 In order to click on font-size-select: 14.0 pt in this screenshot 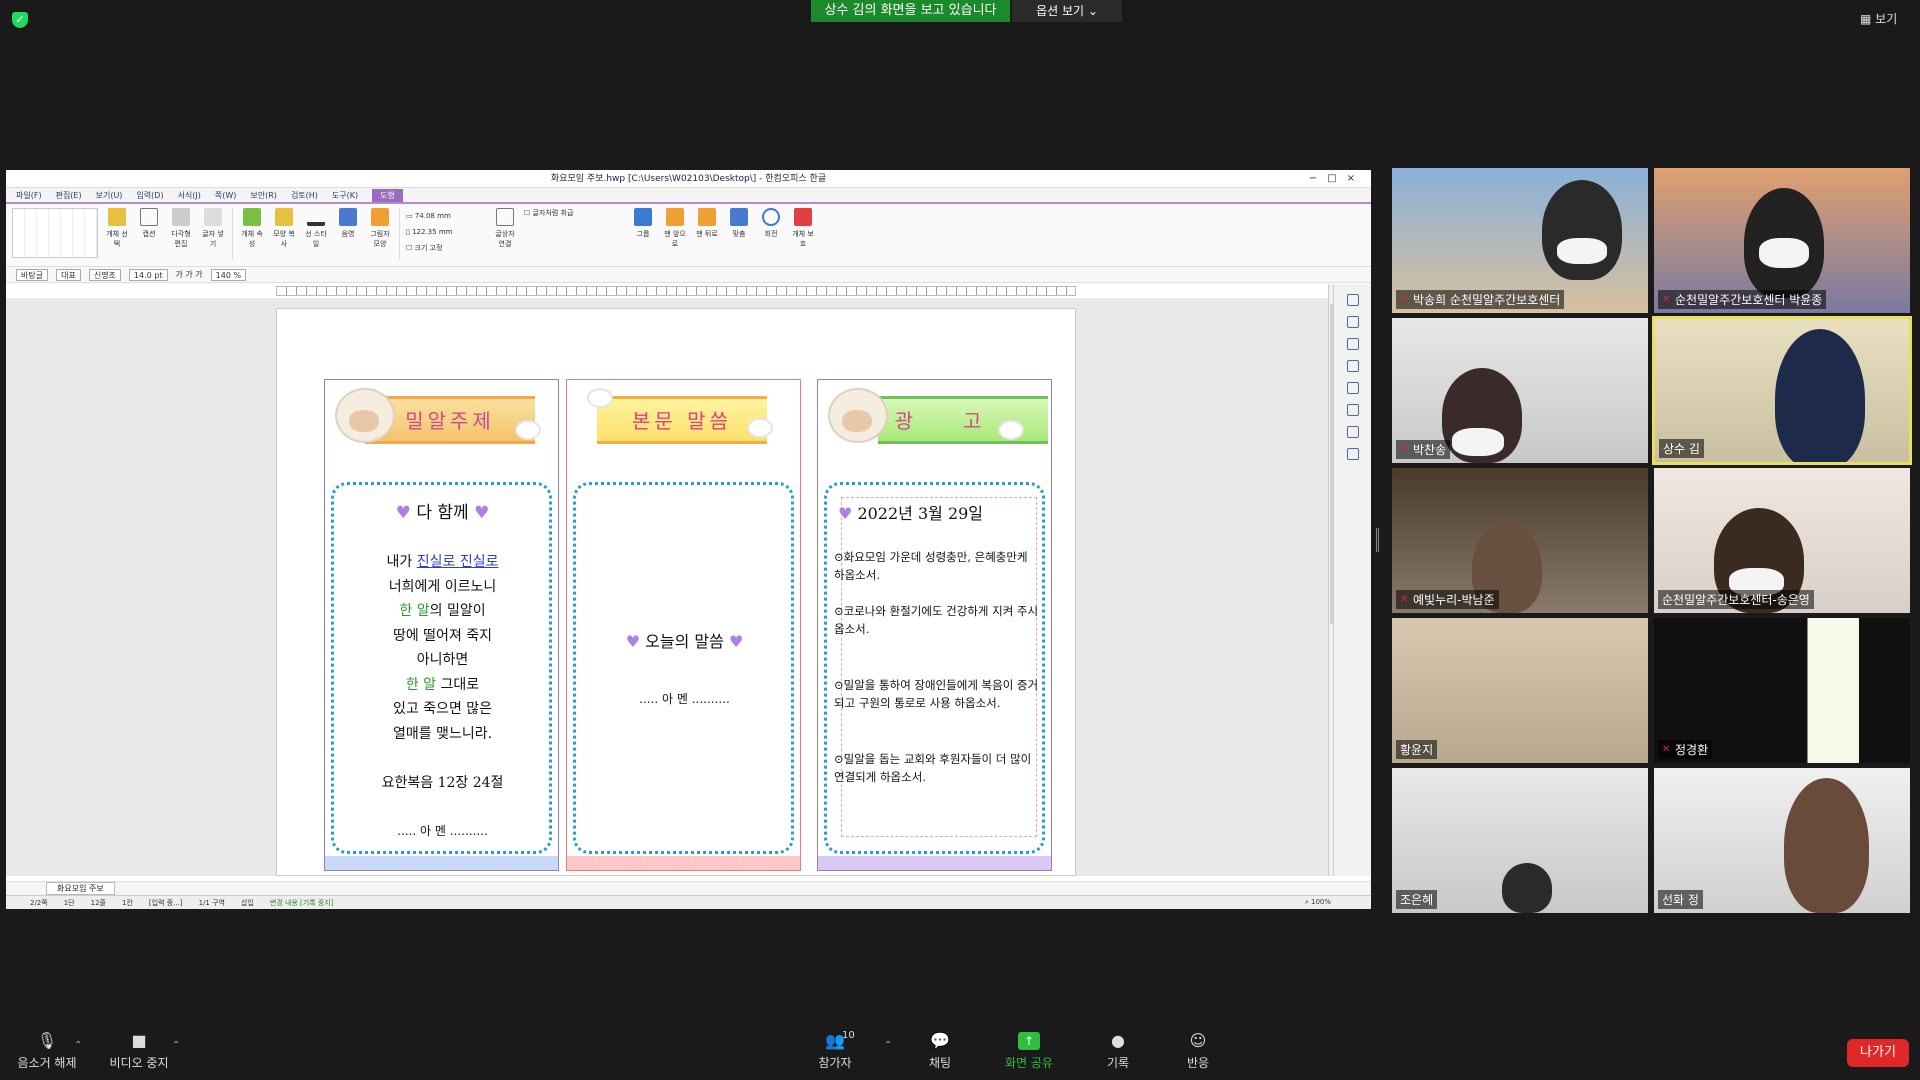, I will do `click(148, 274)`.